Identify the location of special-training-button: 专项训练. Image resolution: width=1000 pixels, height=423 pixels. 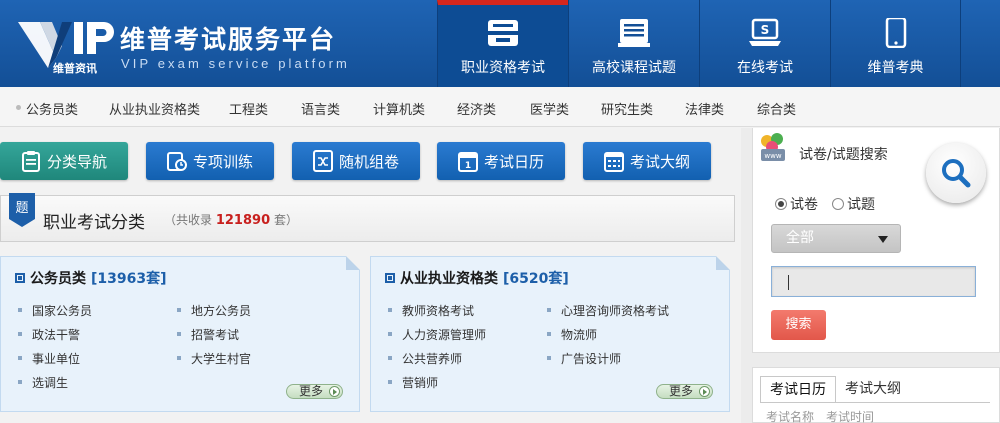
(210, 161).